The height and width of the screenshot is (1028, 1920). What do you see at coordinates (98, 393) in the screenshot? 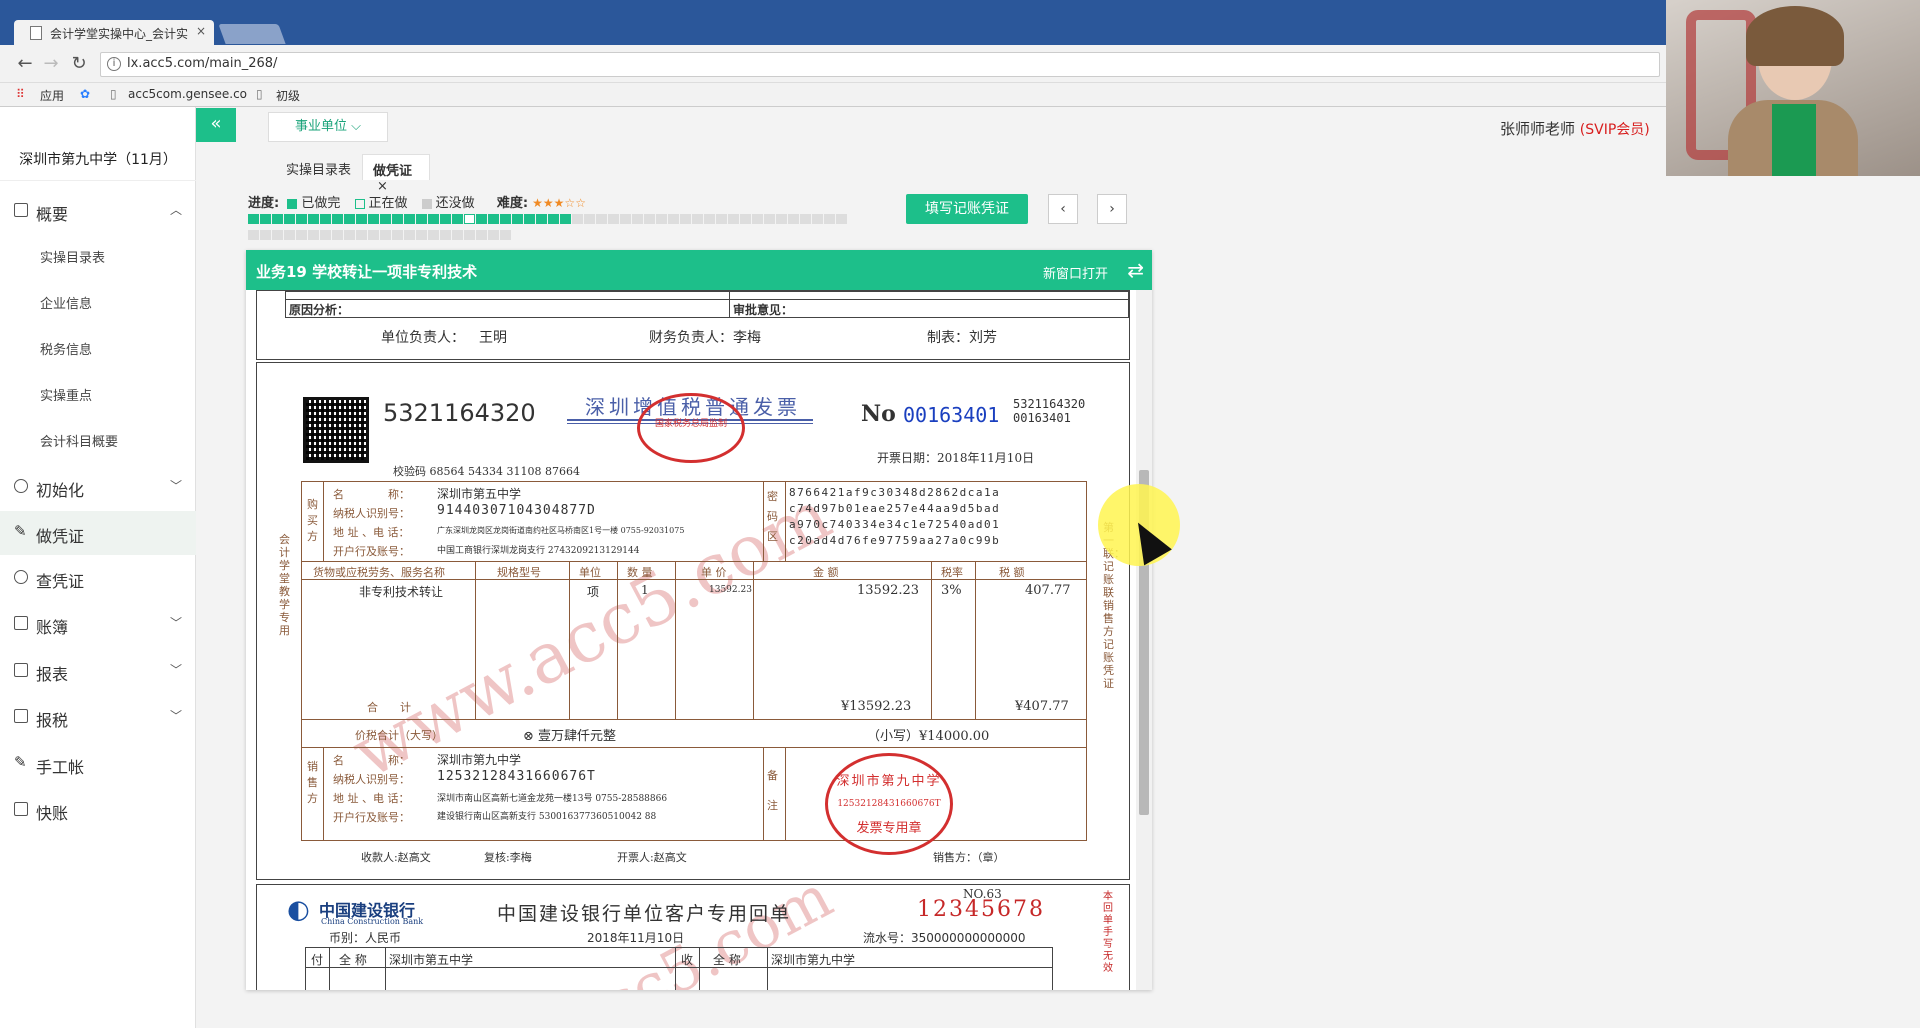
I see `sidebar-sub-keypoints: 实操重点` at bounding box center [98, 393].